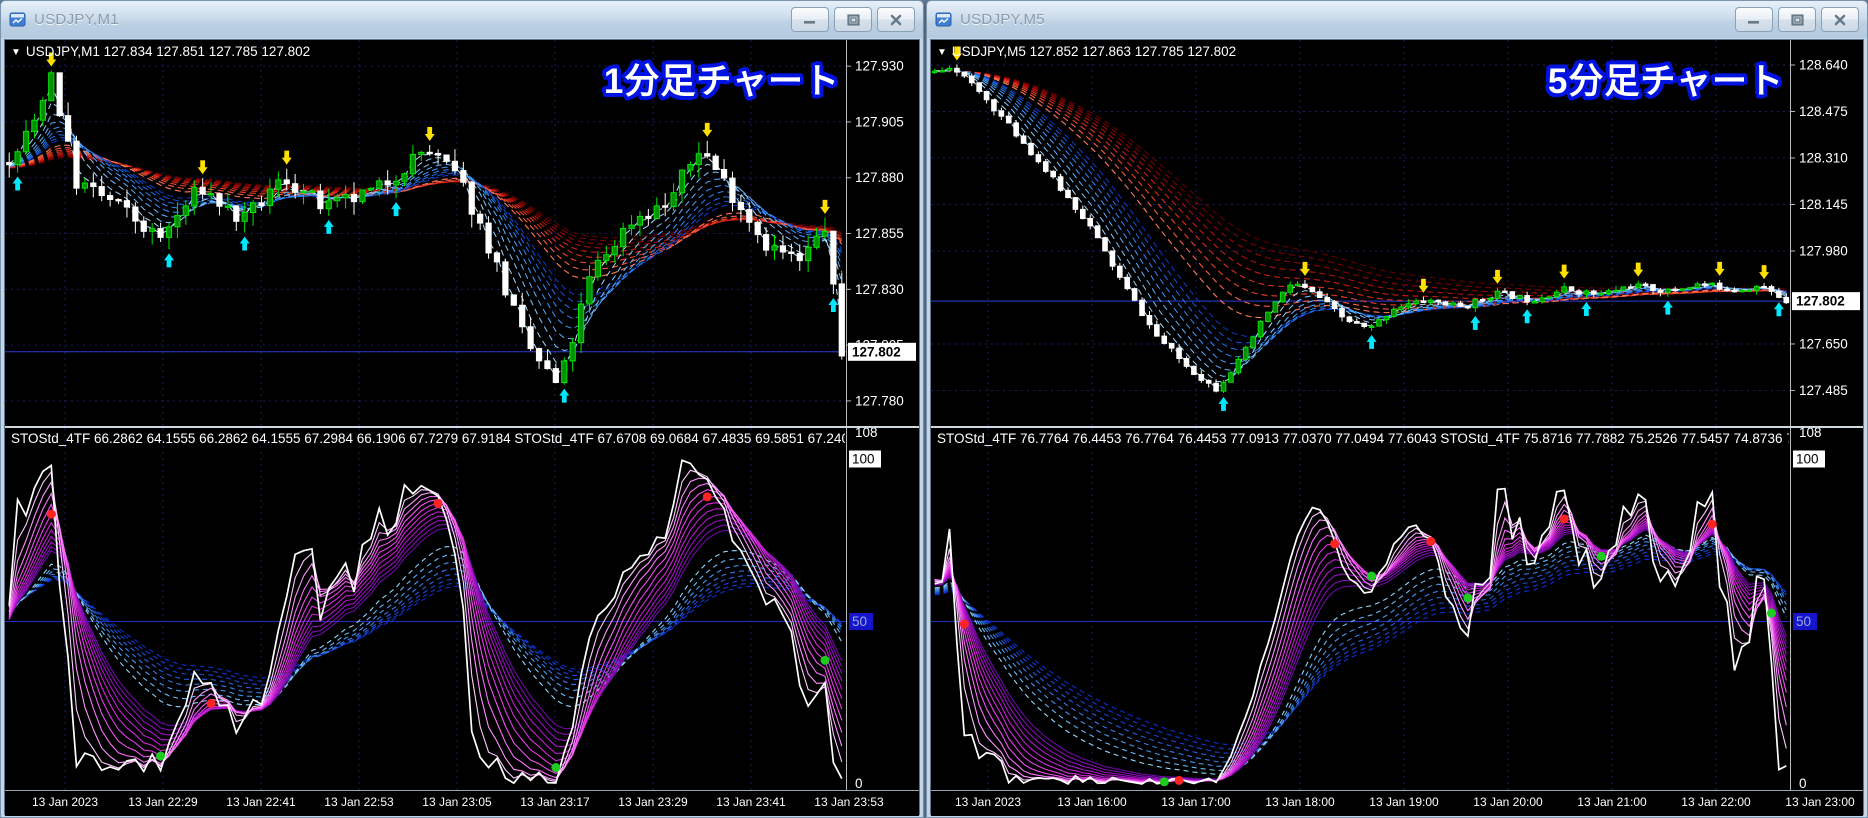 The image size is (1868, 818). Describe the element at coordinates (879, 233) in the screenshot. I see `svg-text: 127.855` at that location.